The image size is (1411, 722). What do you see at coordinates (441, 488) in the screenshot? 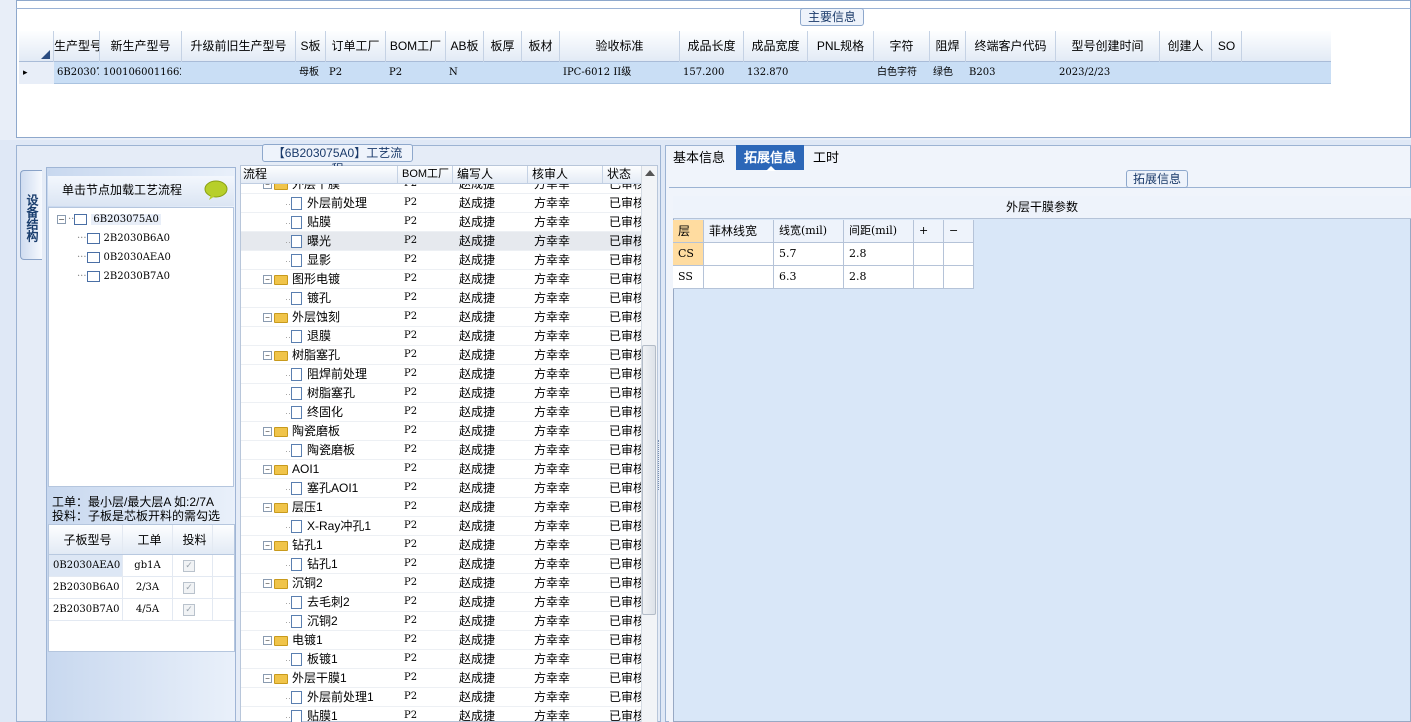
I see `process-row: ·· 塞孔AOI1 P2 赵成捷 方幸幸 已审核` at bounding box center [441, 488].